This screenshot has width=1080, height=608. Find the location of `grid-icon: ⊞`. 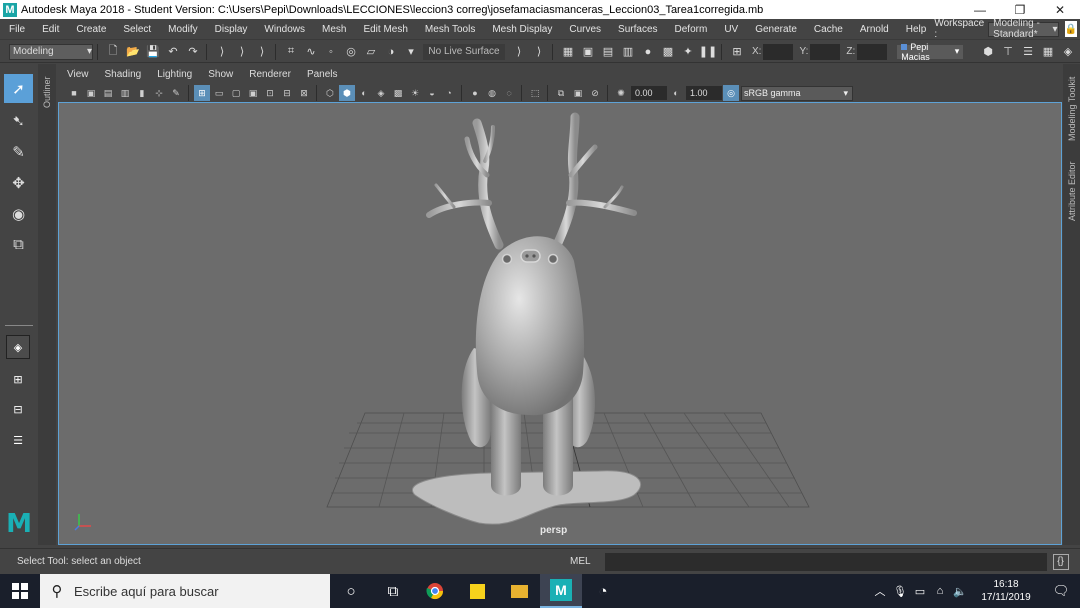

grid-icon: ⊞ is located at coordinates (202, 93).